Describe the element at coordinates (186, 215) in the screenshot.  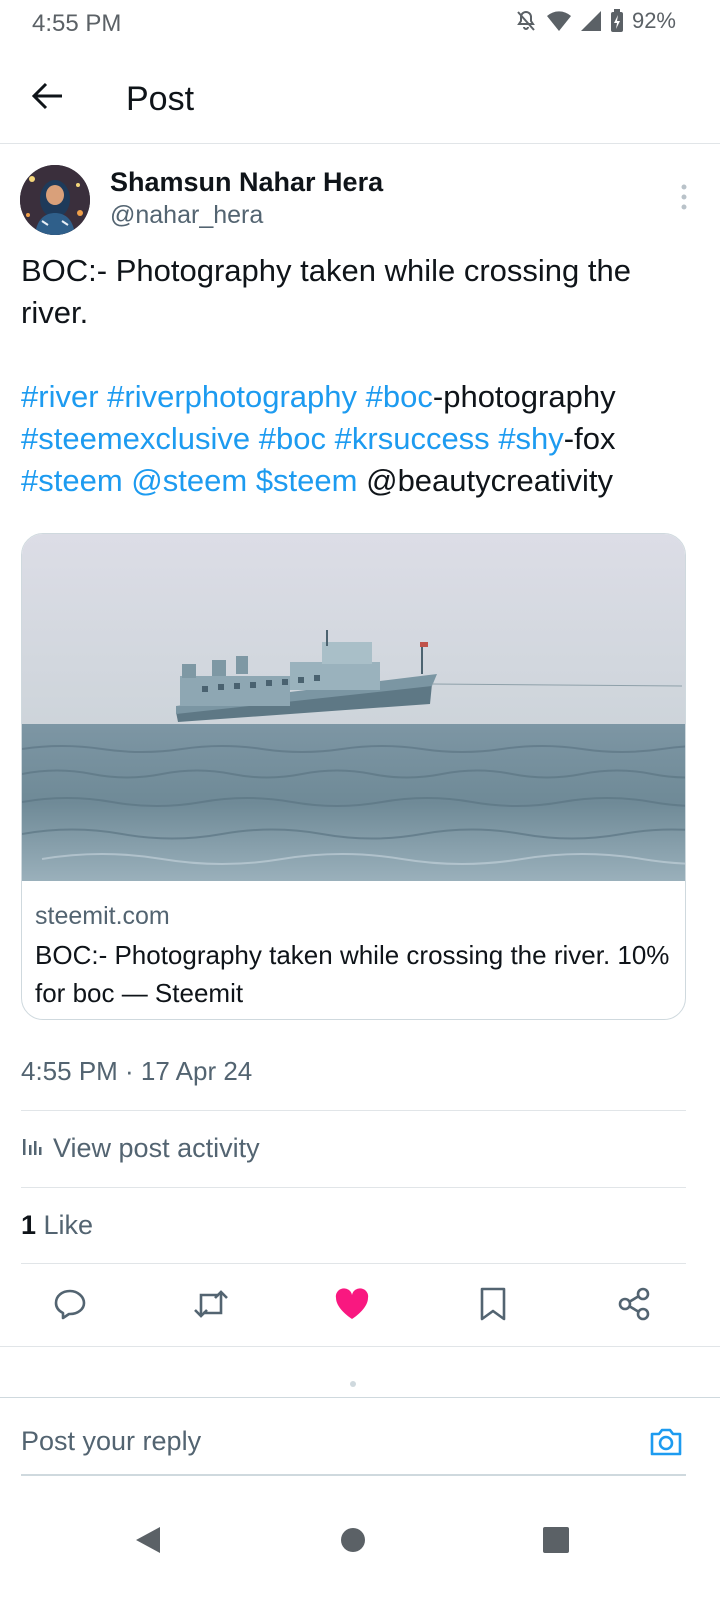
I see `author-handle: @nahar_hera` at that location.